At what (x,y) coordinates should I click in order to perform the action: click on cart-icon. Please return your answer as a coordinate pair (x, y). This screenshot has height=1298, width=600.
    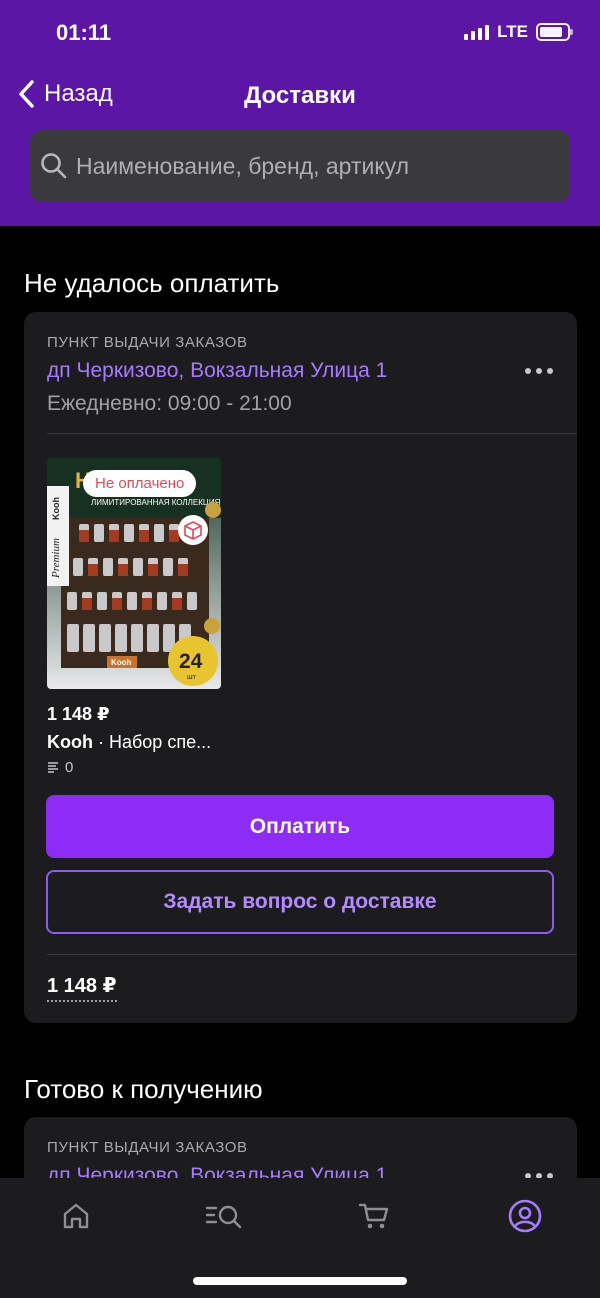
    Looking at the image, I should click on (373, 1216).